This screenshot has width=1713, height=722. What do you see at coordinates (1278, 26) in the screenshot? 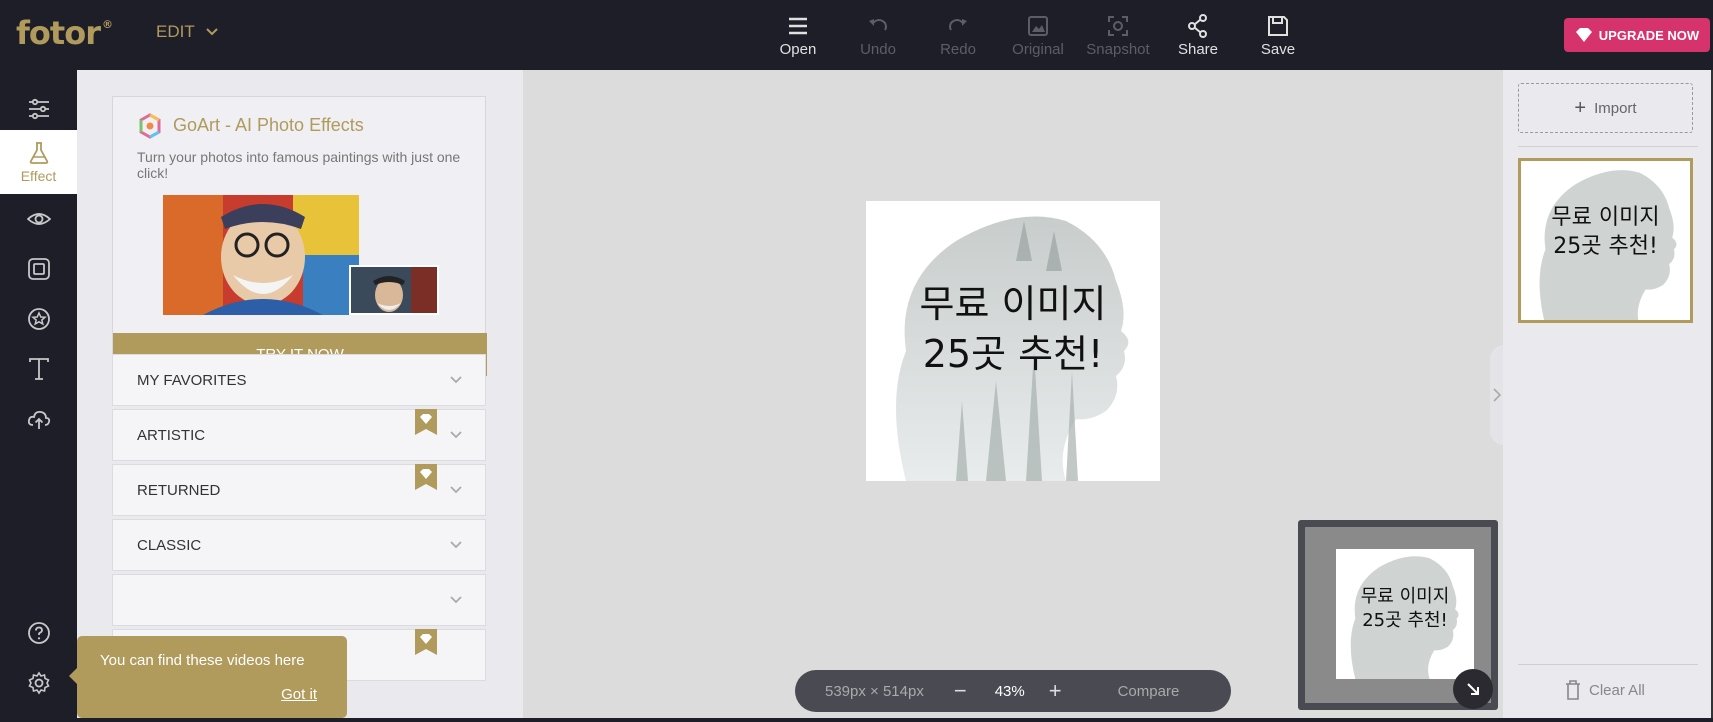
I see `save-icon` at bounding box center [1278, 26].